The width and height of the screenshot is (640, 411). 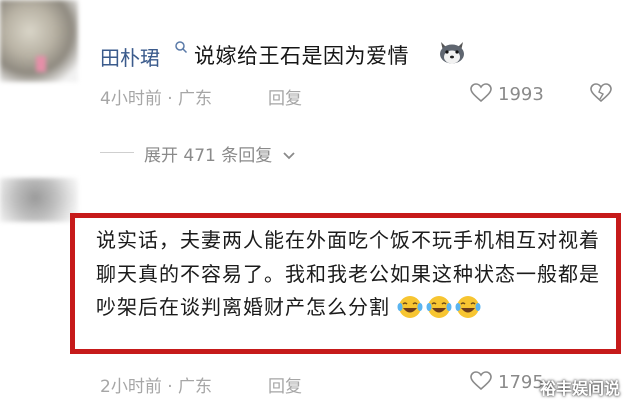 What do you see at coordinates (289, 156) in the screenshot?
I see `chevron-down-icon` at bounding box center [289, 156].